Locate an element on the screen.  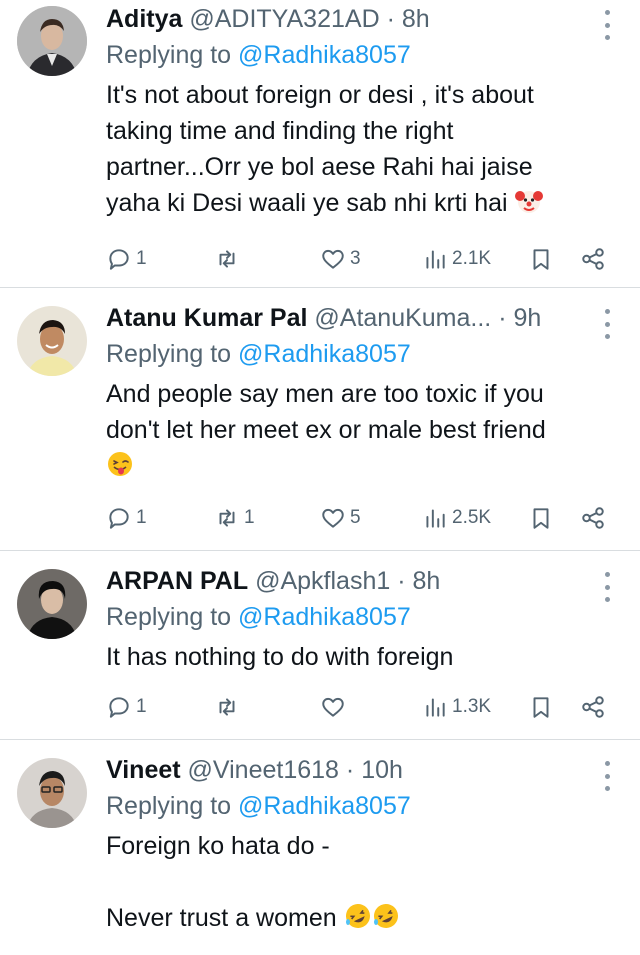
tweet-header: Atanu Kumar Pal @AtanuKuma... · 9h is located at coordinates (365, 318).